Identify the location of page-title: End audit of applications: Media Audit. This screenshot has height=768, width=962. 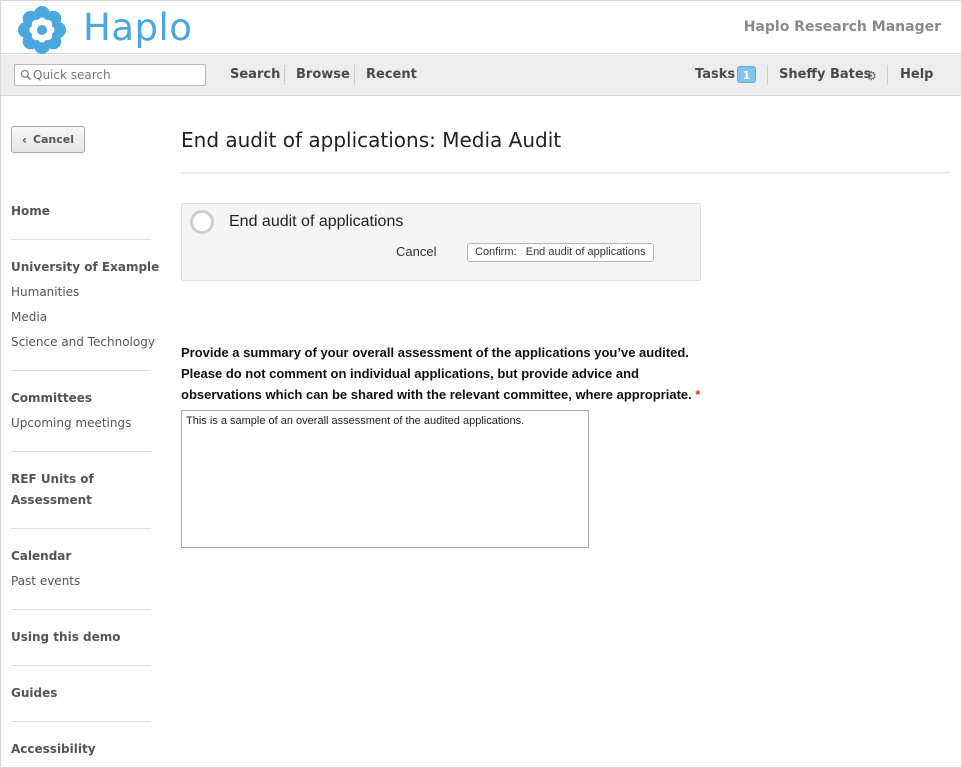
(371, 140).